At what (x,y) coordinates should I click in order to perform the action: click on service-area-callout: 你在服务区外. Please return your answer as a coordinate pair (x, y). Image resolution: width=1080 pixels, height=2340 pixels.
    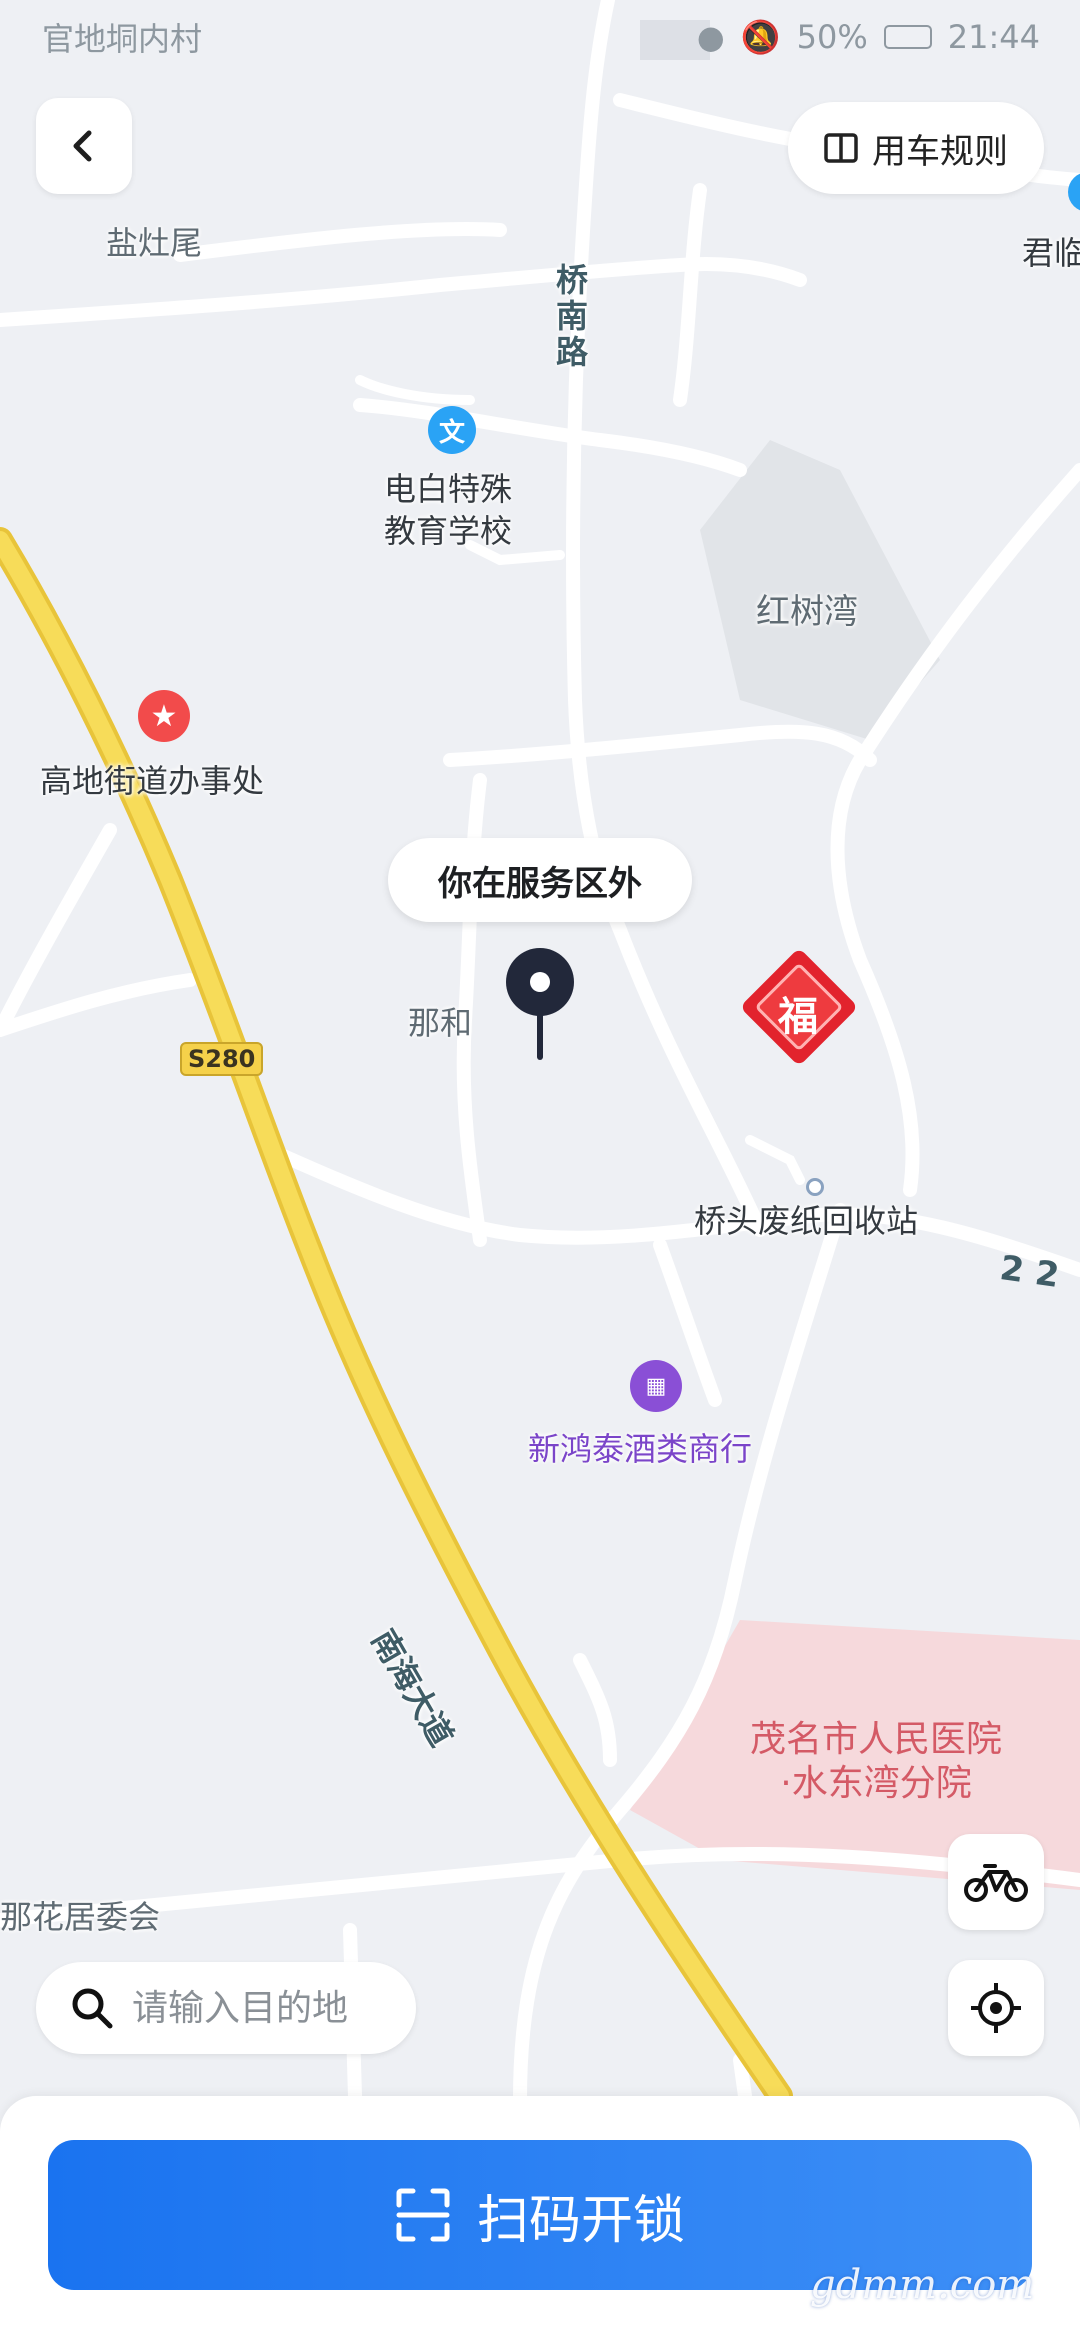
    Looking at the image, I should click on (540, 880).